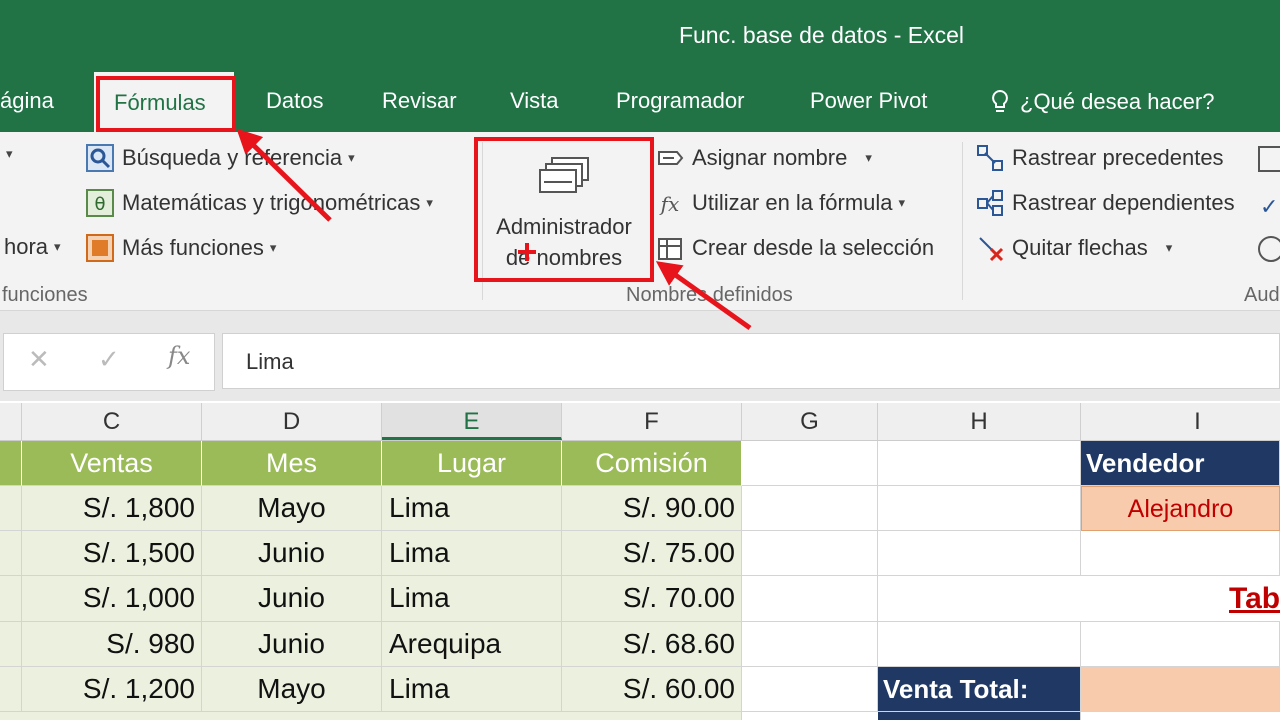  Describe the element at coordinates (494, 229) in the screenshot. I see `annotation-arrows` at that location.